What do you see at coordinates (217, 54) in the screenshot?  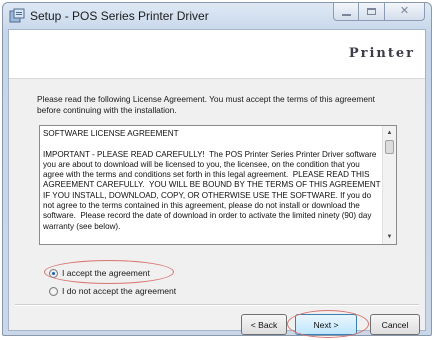 I see `wizard-header: Printer` at bounding box center [217, 54].